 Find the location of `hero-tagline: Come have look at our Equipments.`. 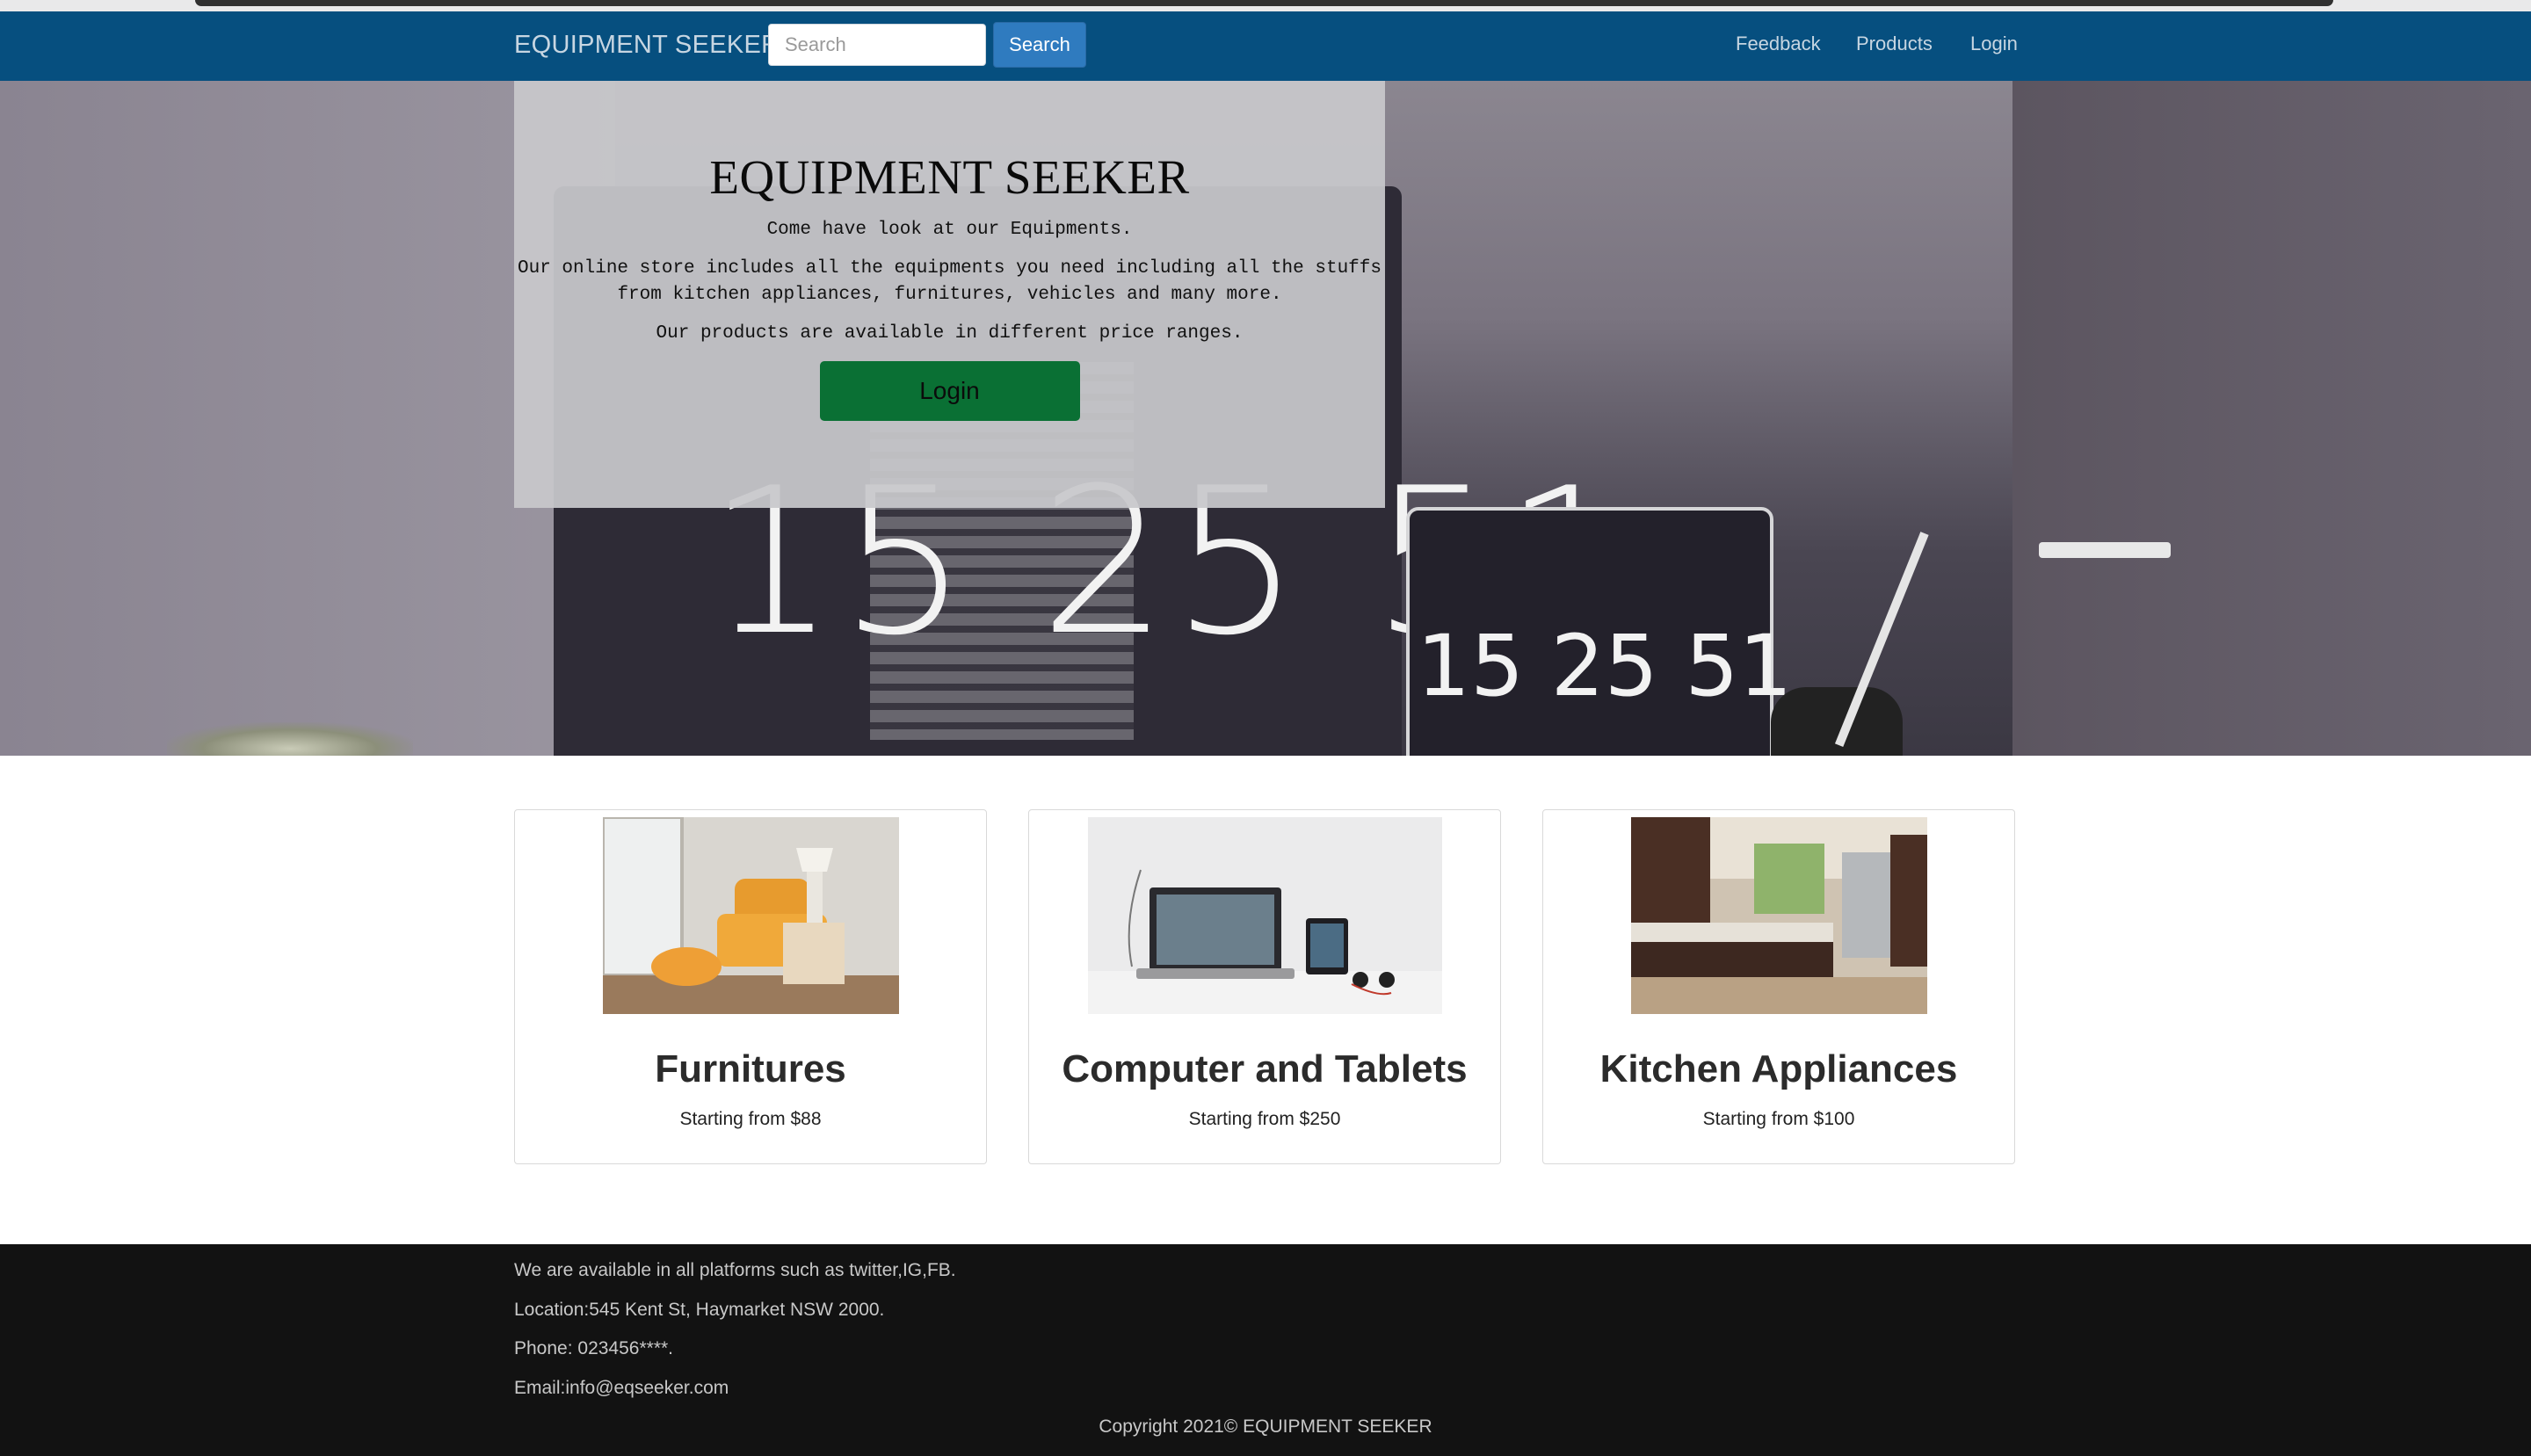

hero-tagline: Come have look at our Equipments. is located at coordinates (949, 230).